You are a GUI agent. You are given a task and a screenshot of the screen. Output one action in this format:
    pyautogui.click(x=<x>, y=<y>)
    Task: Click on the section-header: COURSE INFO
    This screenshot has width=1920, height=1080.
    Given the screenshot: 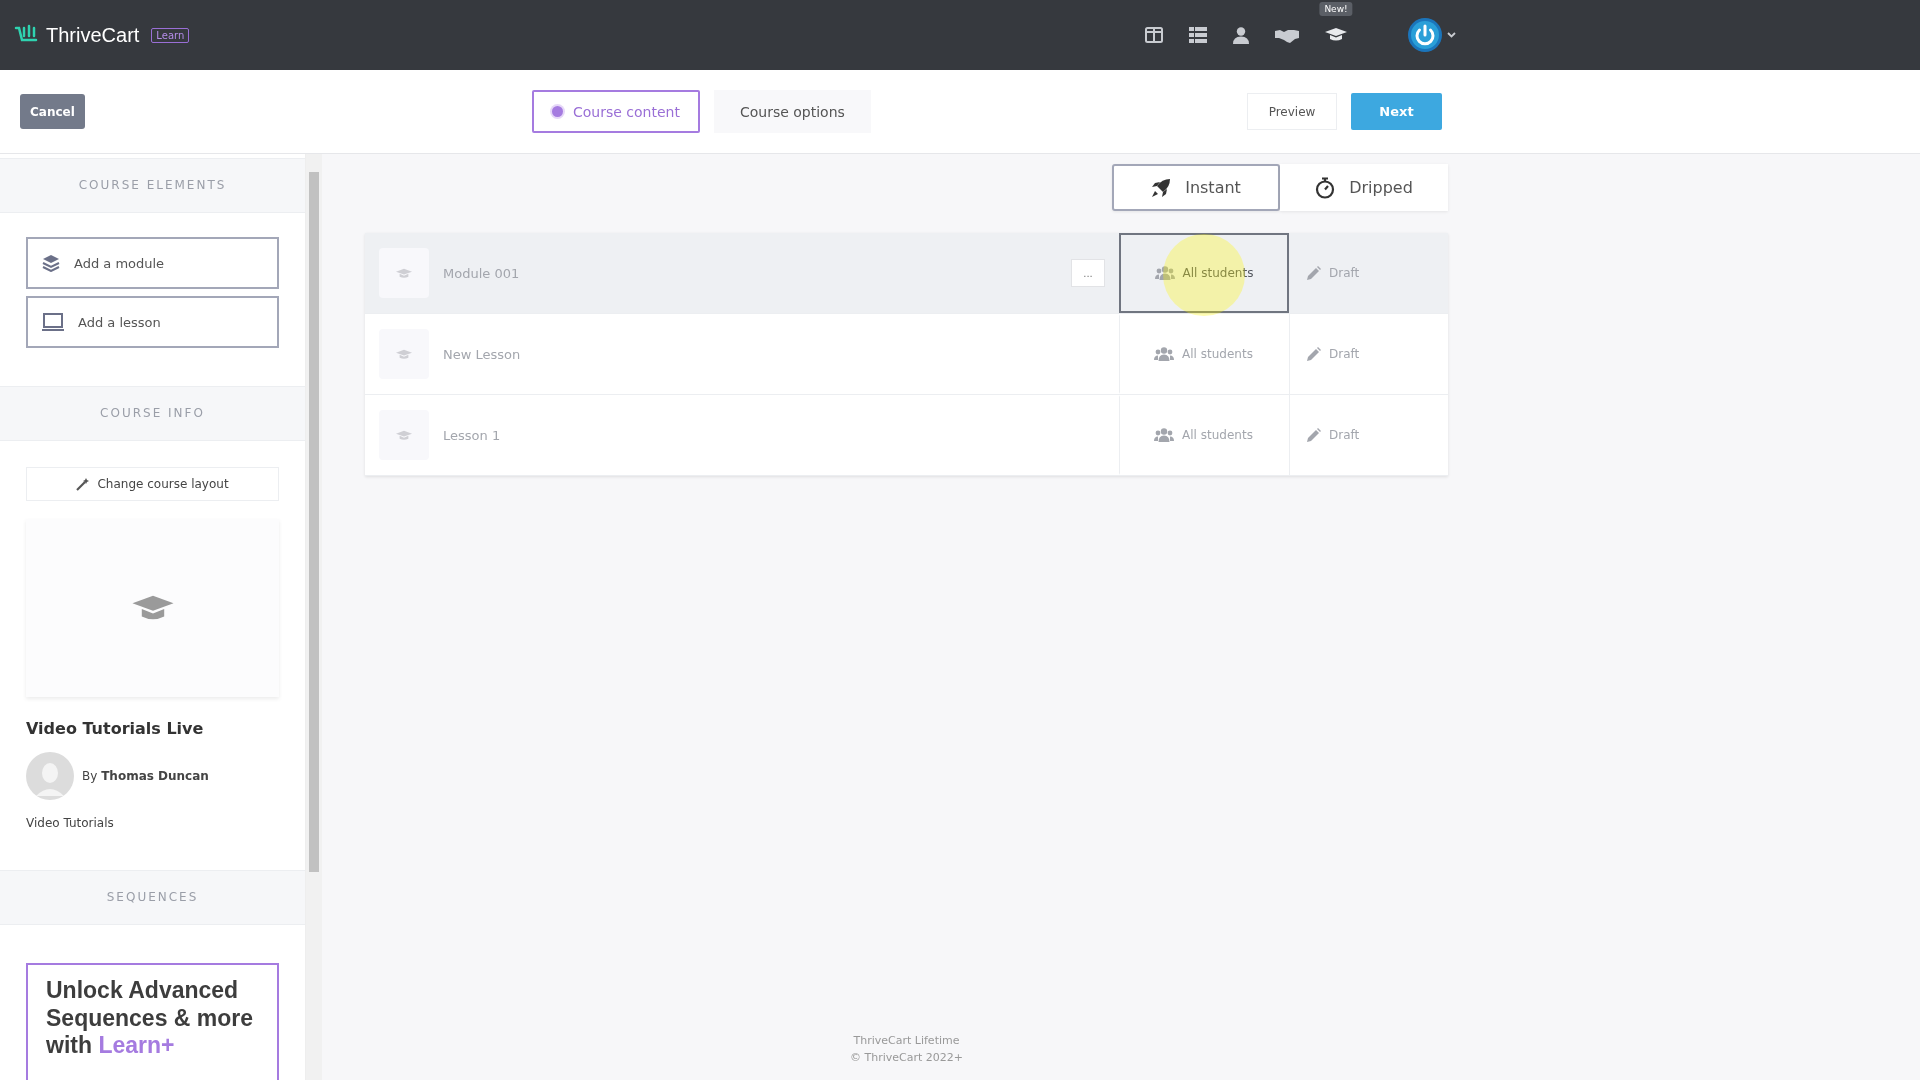 What is the action you would take?
    pyautogui.click(x=153, y=413)
    